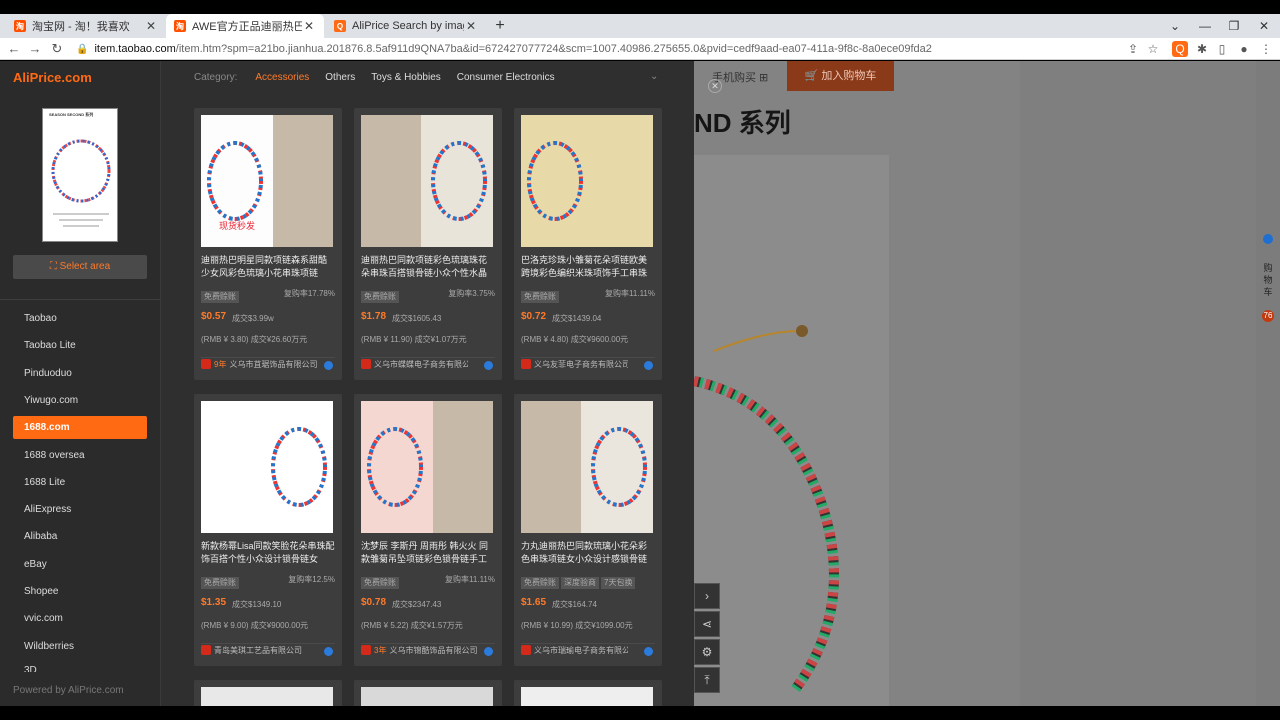  What do you see at coordinates (1268, 280) in the screenshot?
I see `right-cart-label: 购物车` at bounding box center [1268, 280].